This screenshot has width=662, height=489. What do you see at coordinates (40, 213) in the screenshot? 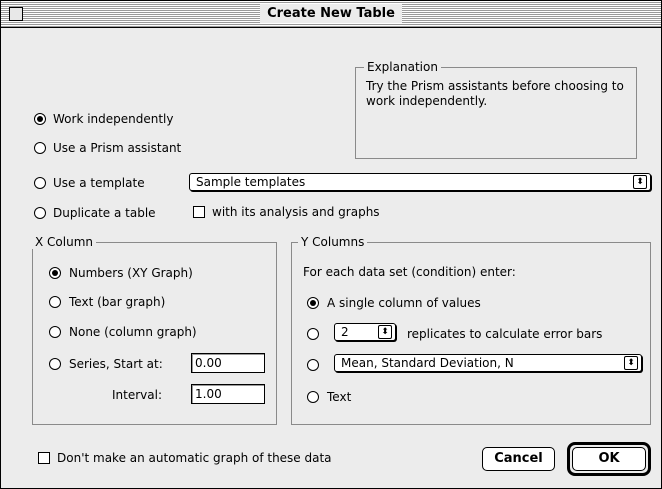
I see `radio-duplicate-table` at bounding box center [40, 213].